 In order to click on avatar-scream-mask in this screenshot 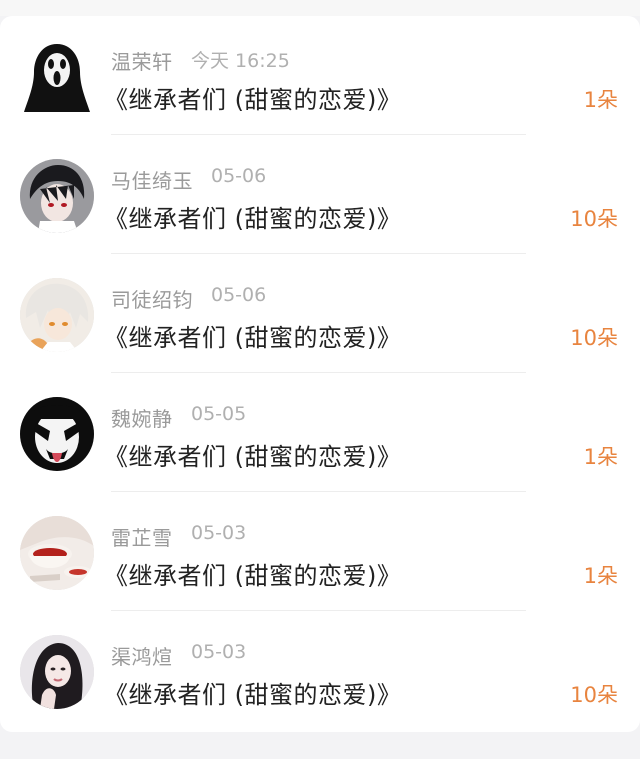, I will do `click(57, 77)`.